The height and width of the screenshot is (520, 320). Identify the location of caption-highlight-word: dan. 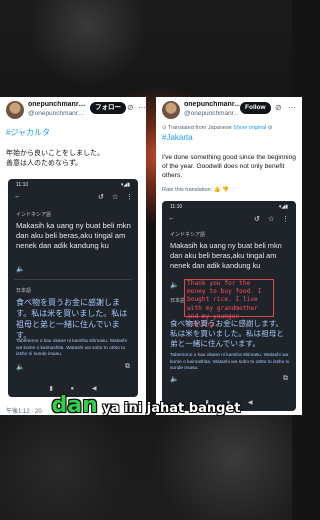
(74, 405).